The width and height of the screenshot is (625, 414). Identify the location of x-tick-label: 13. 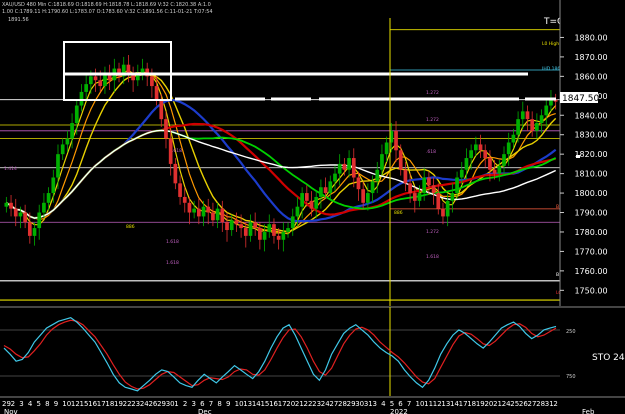
(247, 404).